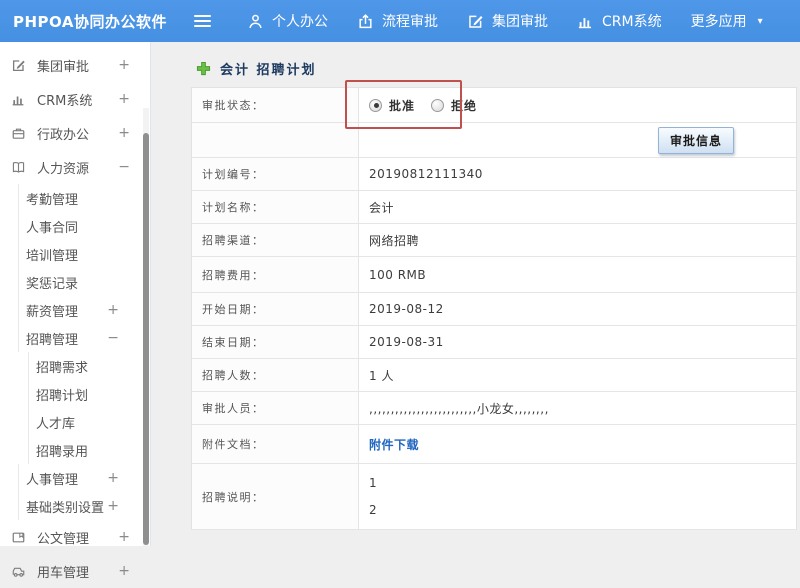 This screenshot has width=800, height=588. Describe the element at coordinates (19, 571) in the screenshot. I see `car-icon` at that location.